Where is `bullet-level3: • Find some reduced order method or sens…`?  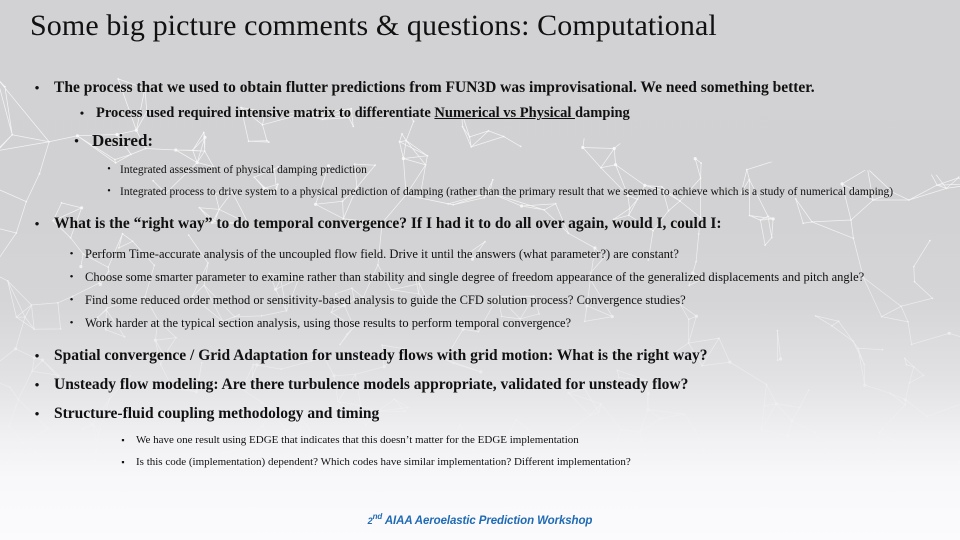
bullet-level3: • Find some reduced order method or sens… is located at coordinates (480, 300).